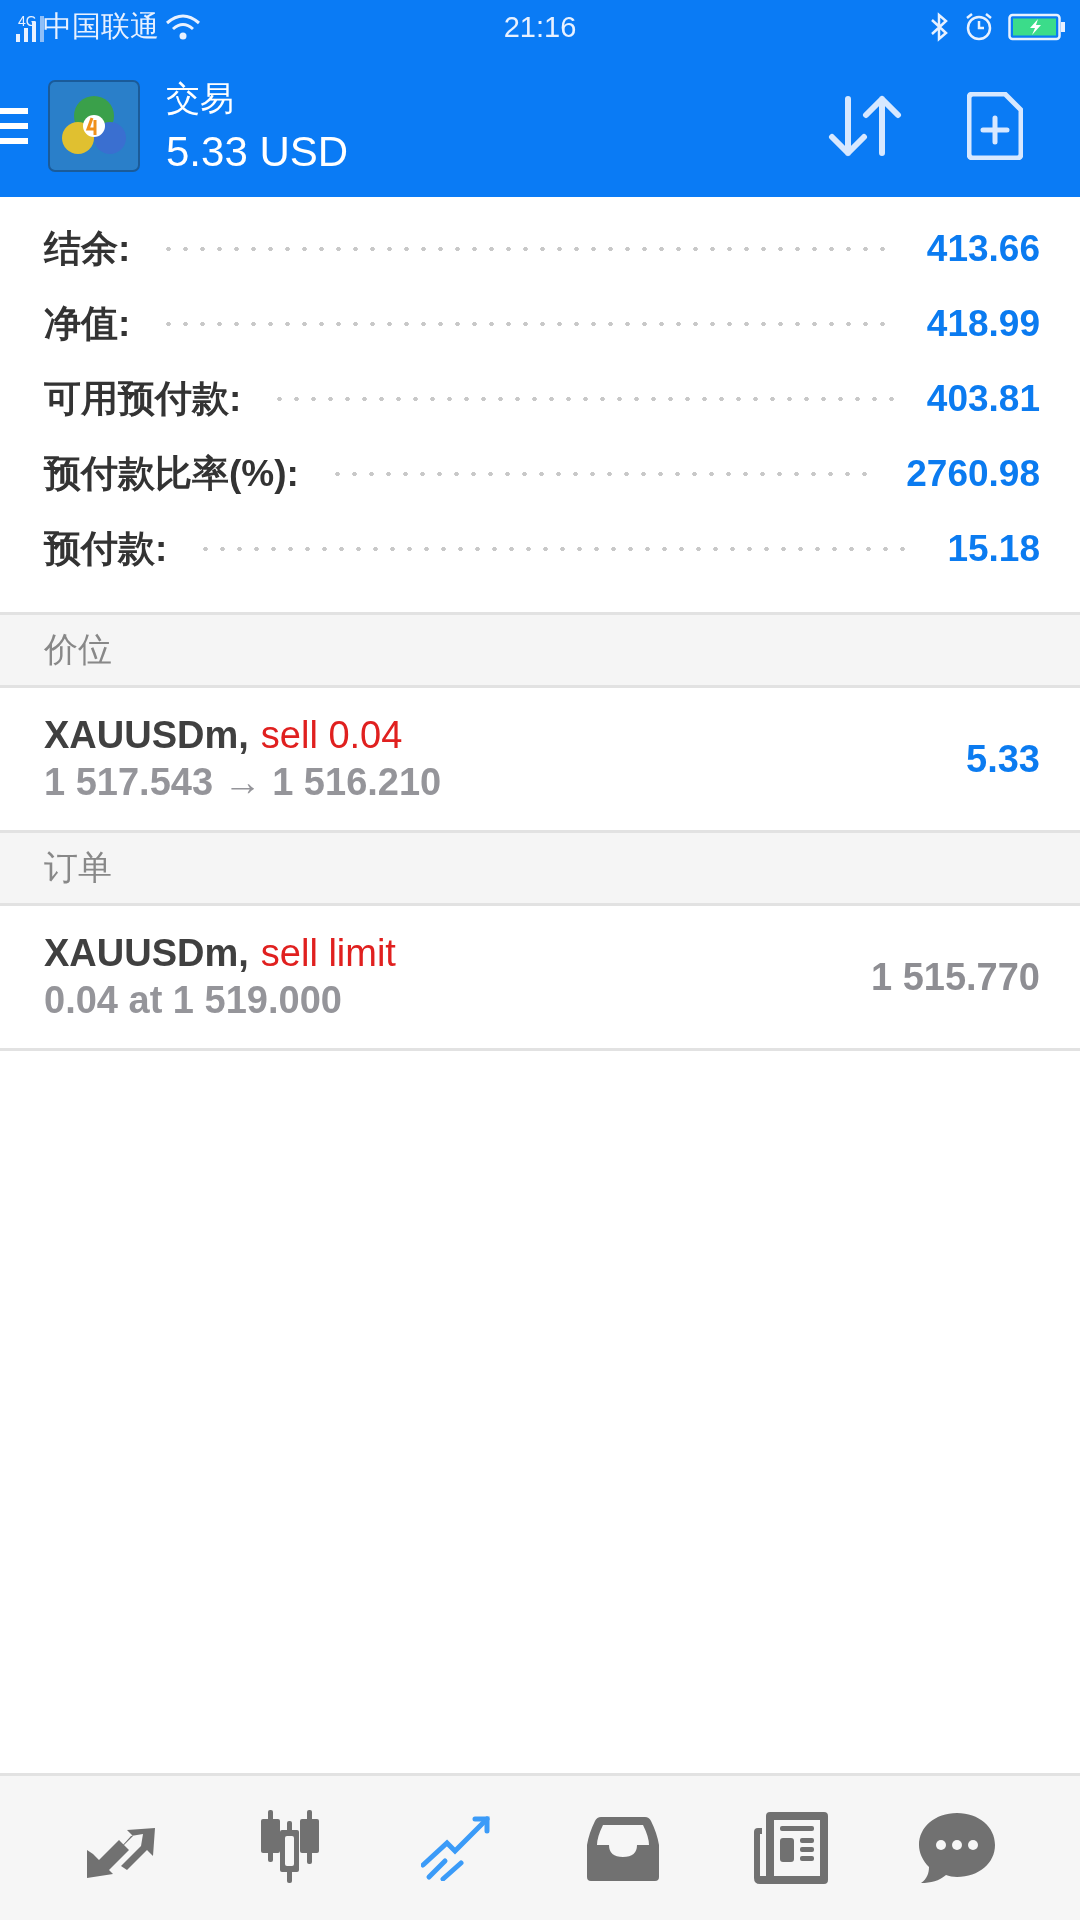  Describe the element at coordinates (983, 248) in the screenshot. I see `summary-value: 413.66` at that location.